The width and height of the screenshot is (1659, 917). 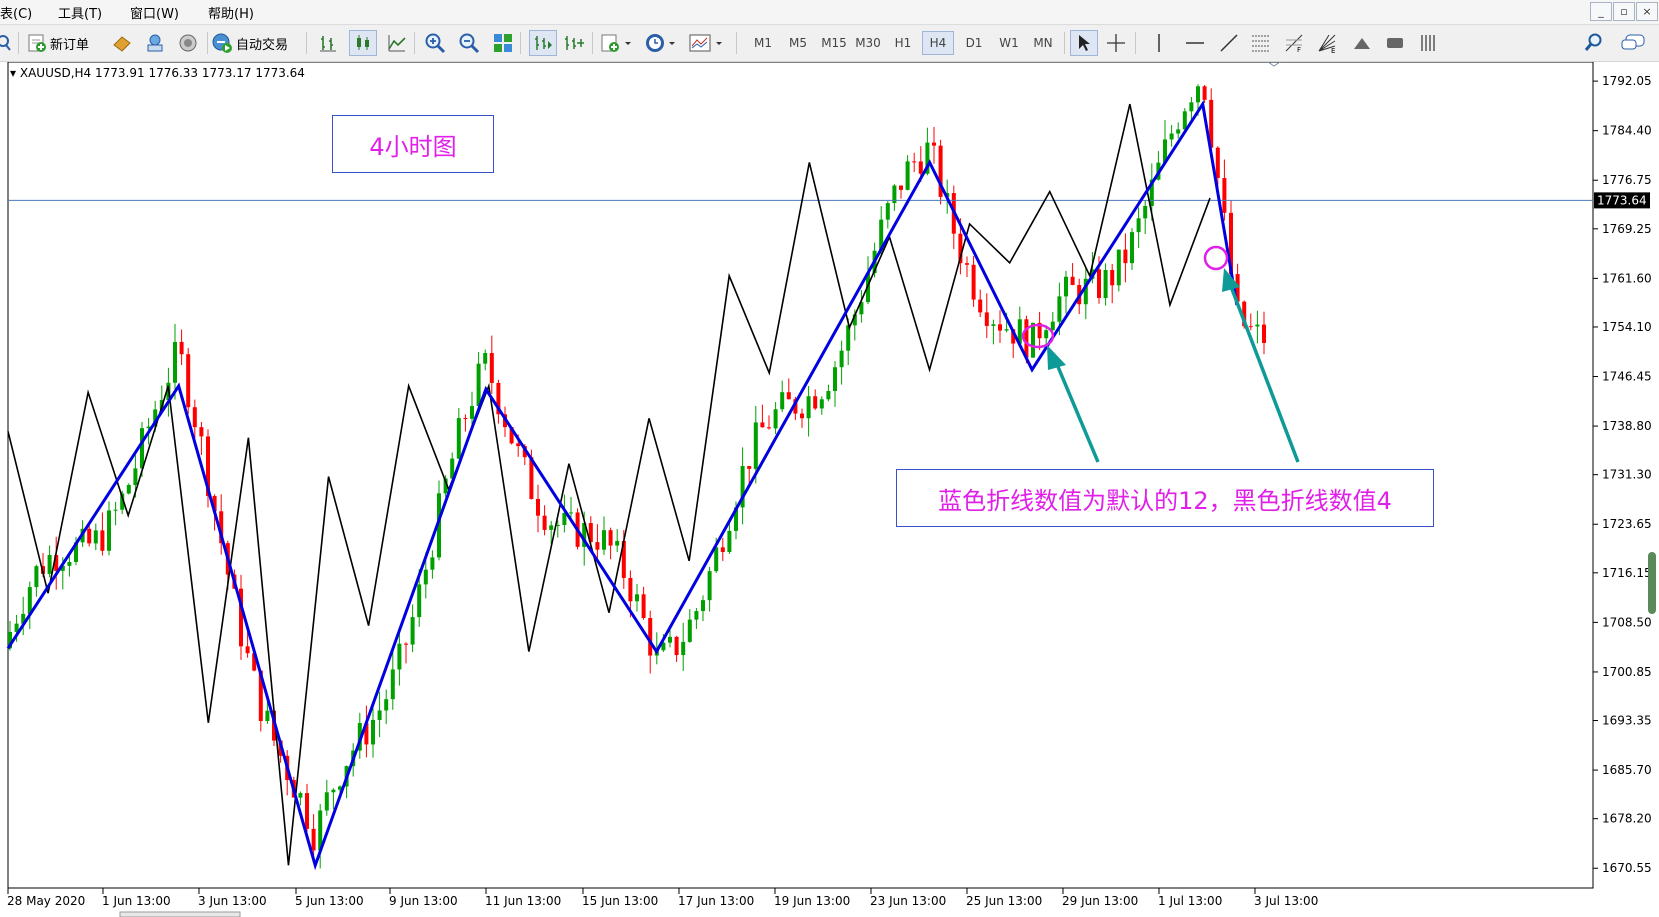 I want to click on price-tick-label: 1746.45, so click(x=1627, y=377).